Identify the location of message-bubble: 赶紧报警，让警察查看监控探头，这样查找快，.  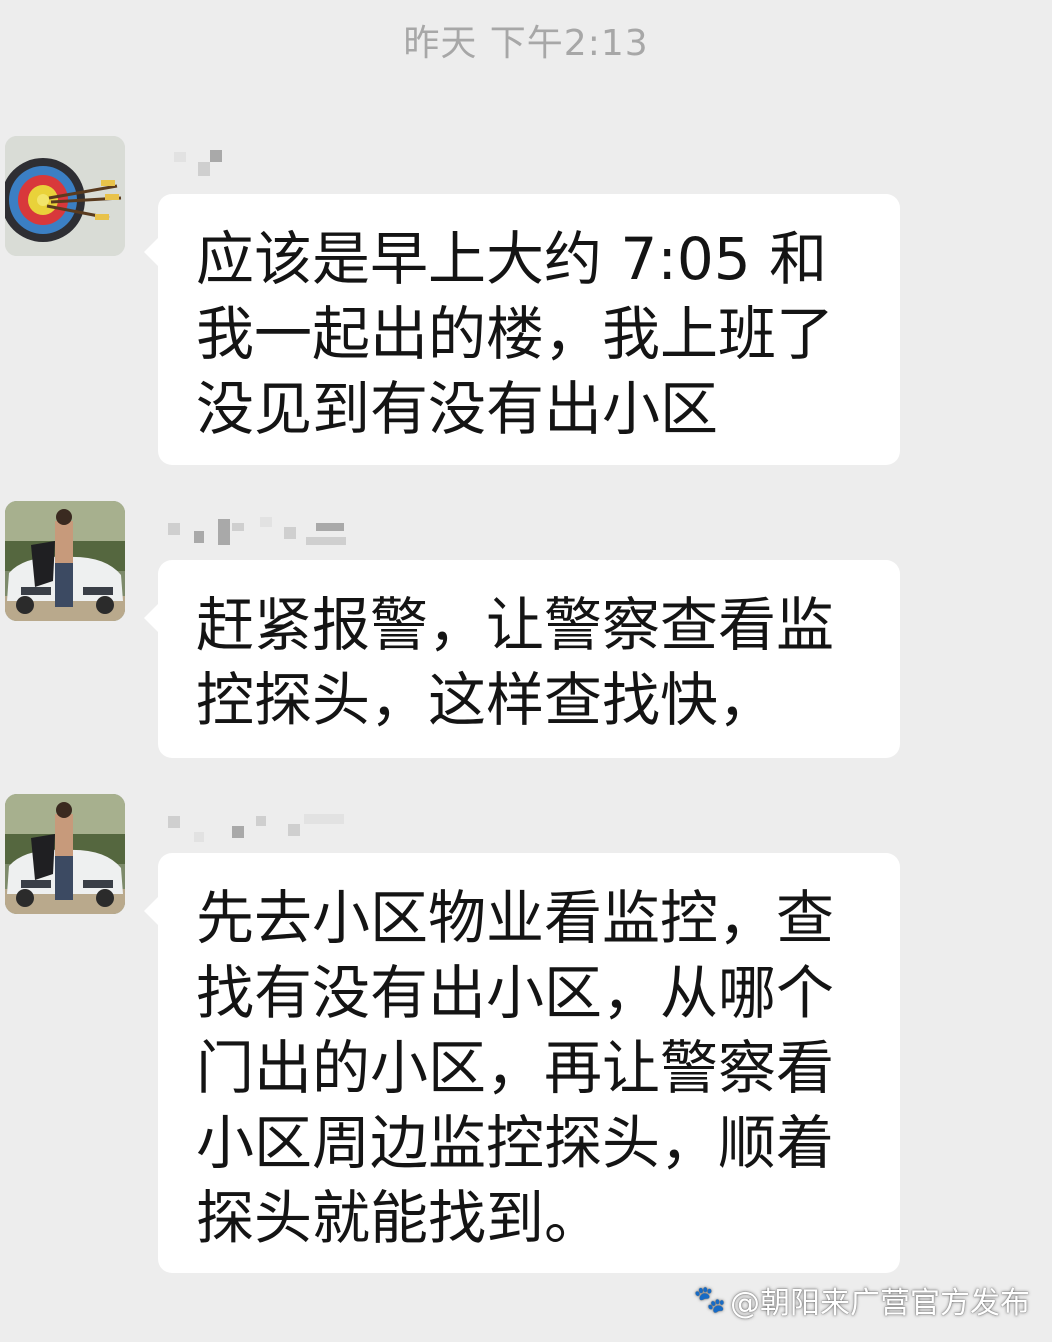
(522, 659).